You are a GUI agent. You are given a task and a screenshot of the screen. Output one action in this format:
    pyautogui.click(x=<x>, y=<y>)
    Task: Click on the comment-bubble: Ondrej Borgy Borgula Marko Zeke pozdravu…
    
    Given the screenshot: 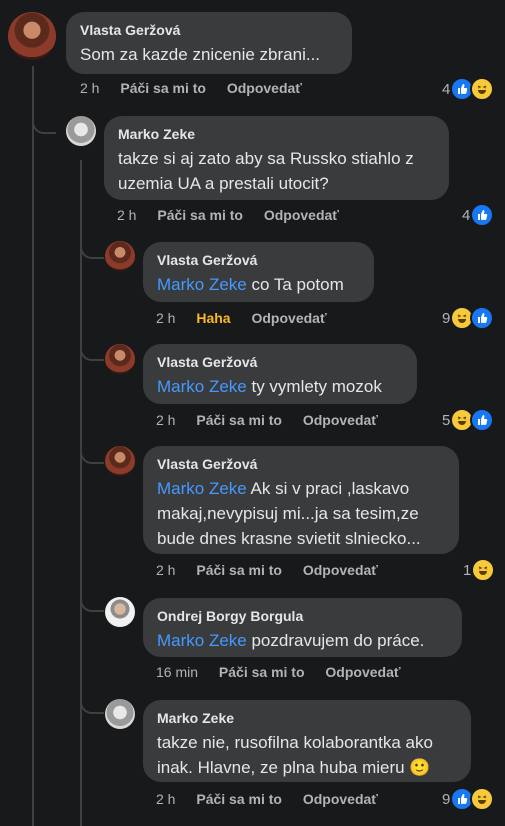 What is the action you would take?
    pyautogui.click(x=302, y=627)
    